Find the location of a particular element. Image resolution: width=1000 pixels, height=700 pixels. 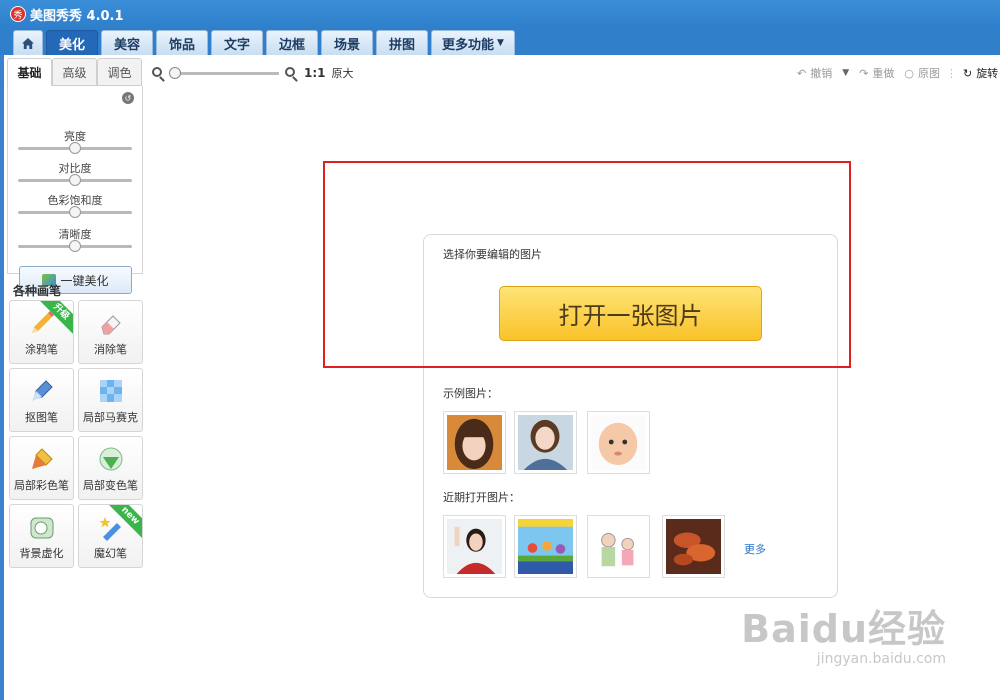

original-icon: ○ is located at coordinates (909, 73).